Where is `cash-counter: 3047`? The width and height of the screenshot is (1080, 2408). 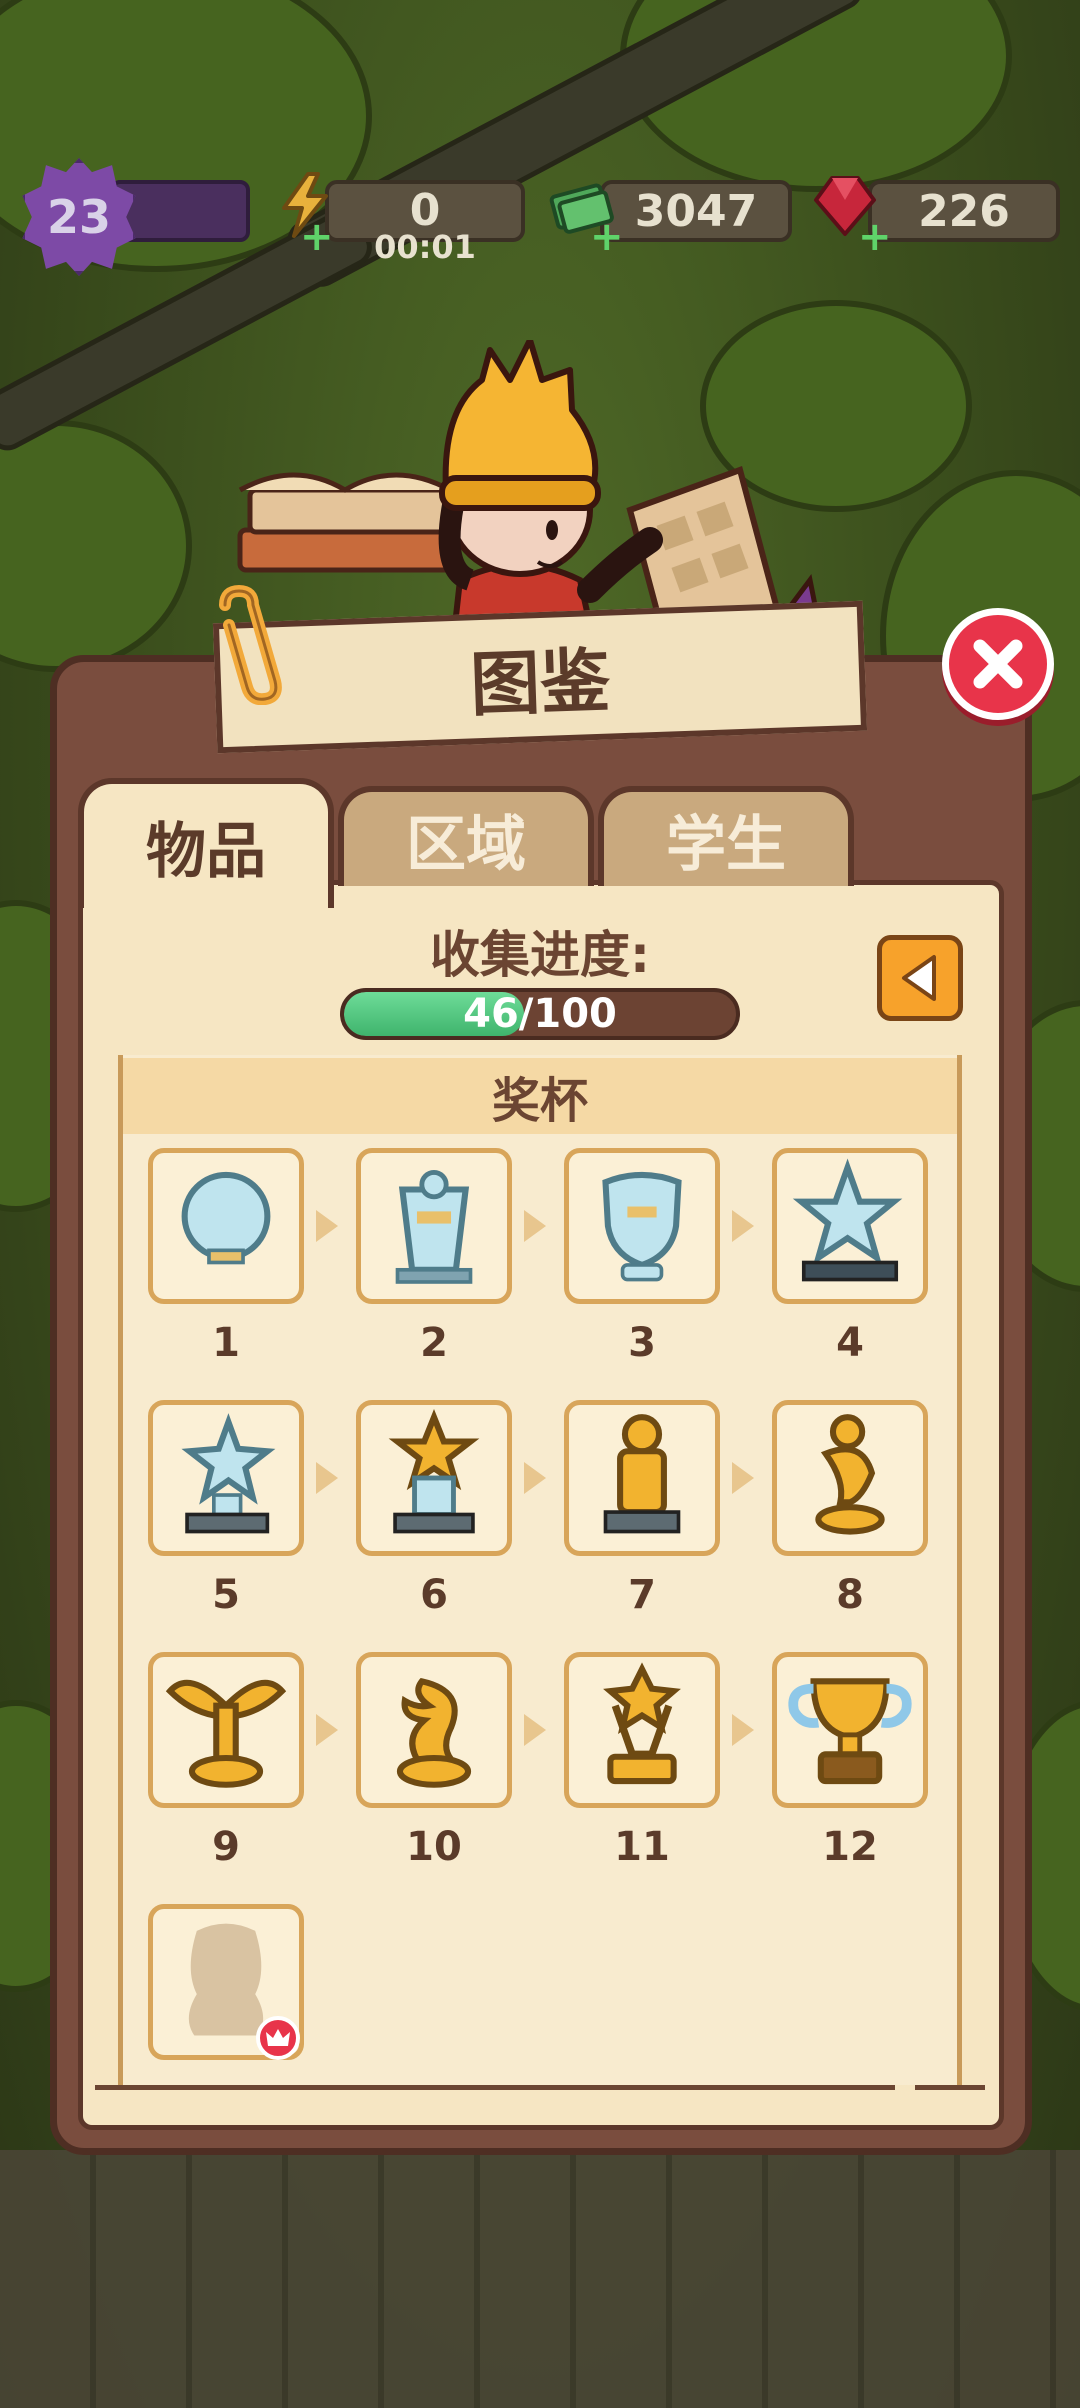
cash-counter: 3047 is located at coordinates (696, 211).